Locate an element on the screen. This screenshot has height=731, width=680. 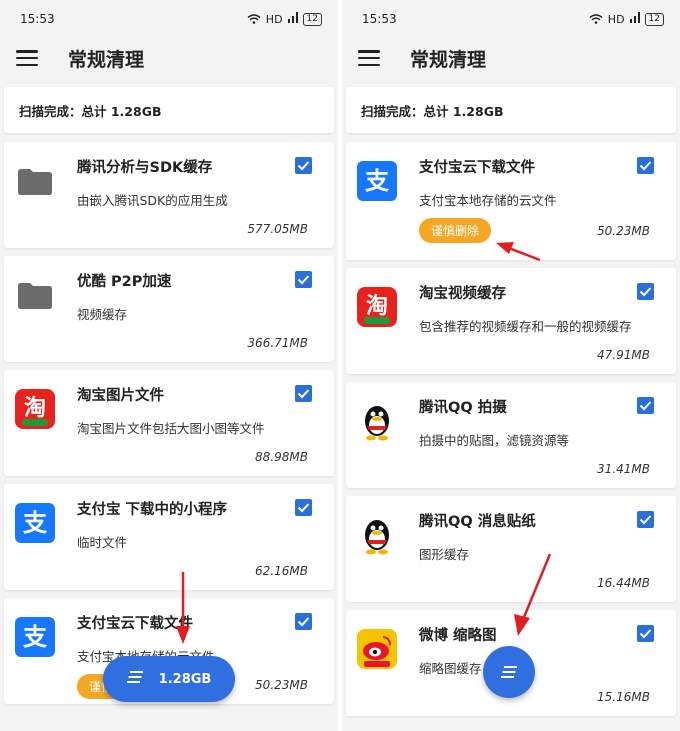
item-size: 15.16MB is located at coordinates (623, 697).